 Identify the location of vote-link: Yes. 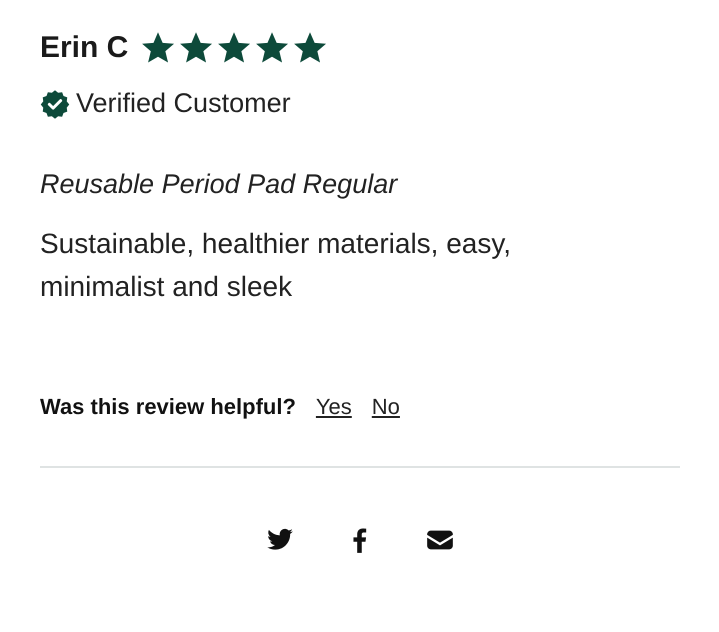
(334, 407).